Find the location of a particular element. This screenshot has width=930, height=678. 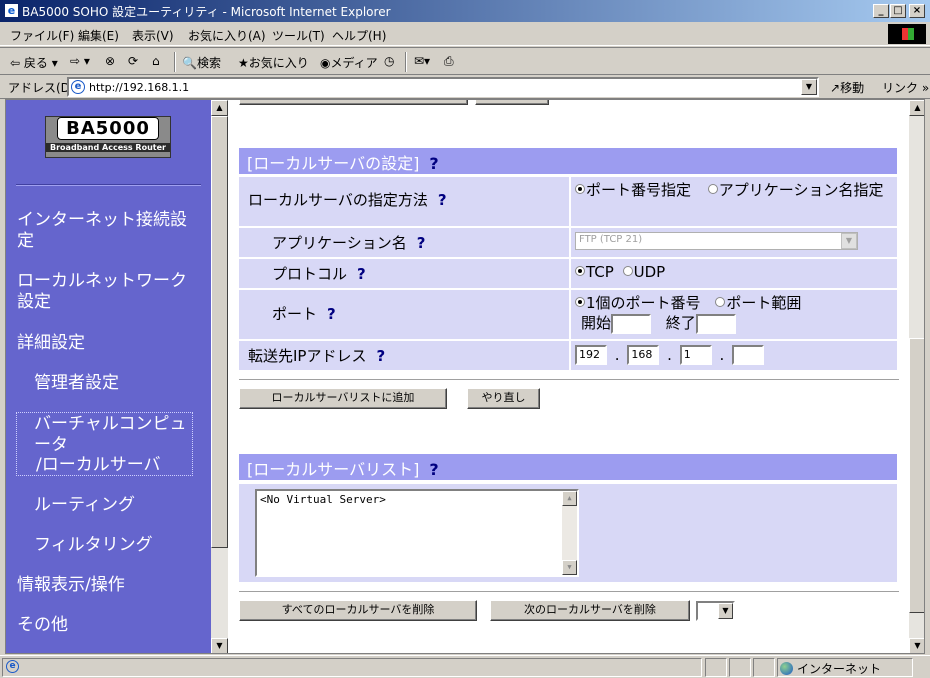

reset-button: やり直し is located at coordinates (503, 398).